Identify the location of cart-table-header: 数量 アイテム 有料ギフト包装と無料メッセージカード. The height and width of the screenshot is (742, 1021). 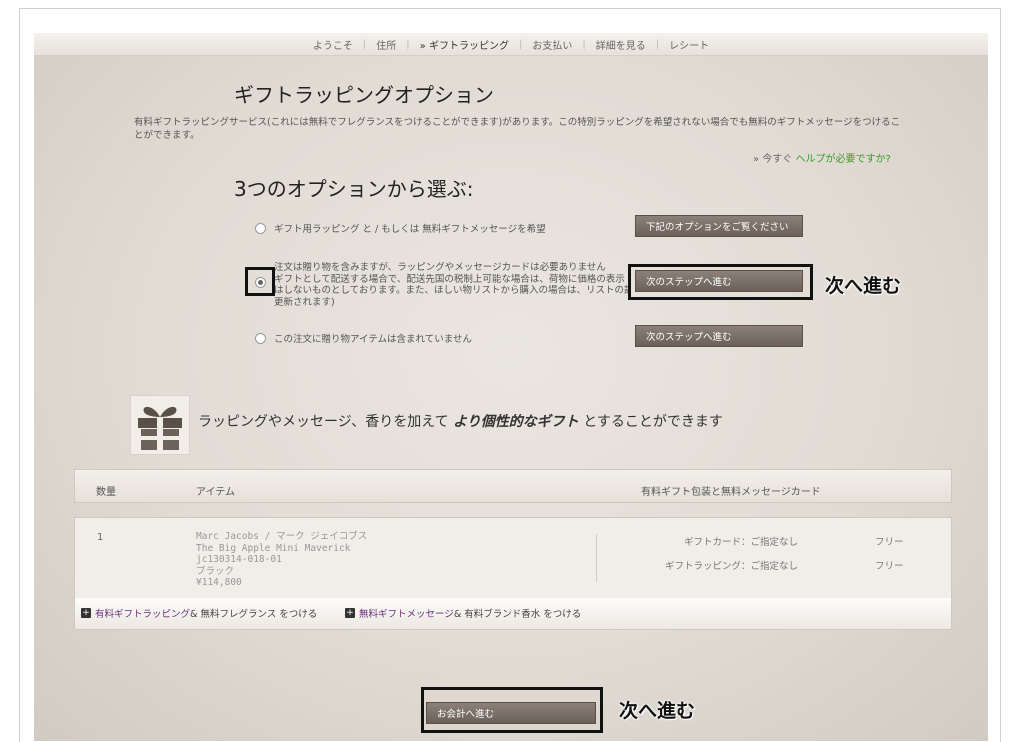
(513, 486).